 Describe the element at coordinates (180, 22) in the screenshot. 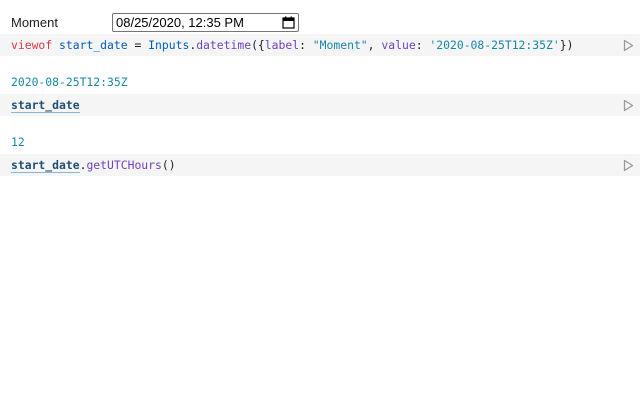

I see `datetime-value: 08/25/2020, 12:35 PM` at that location.